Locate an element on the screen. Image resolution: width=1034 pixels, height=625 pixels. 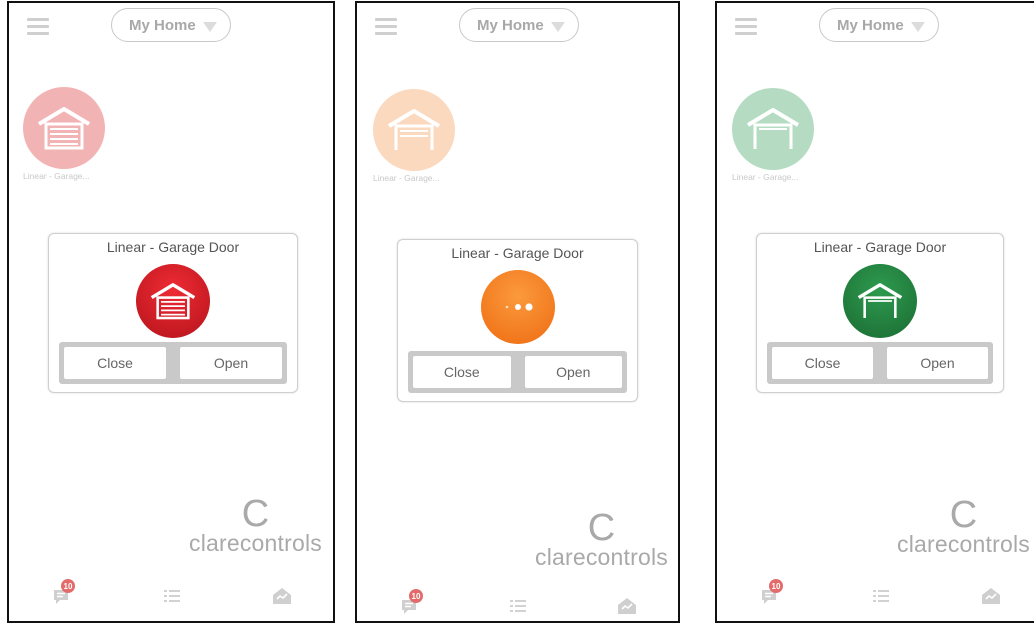
garage-moving-icon is located at coordinates (414, 130).